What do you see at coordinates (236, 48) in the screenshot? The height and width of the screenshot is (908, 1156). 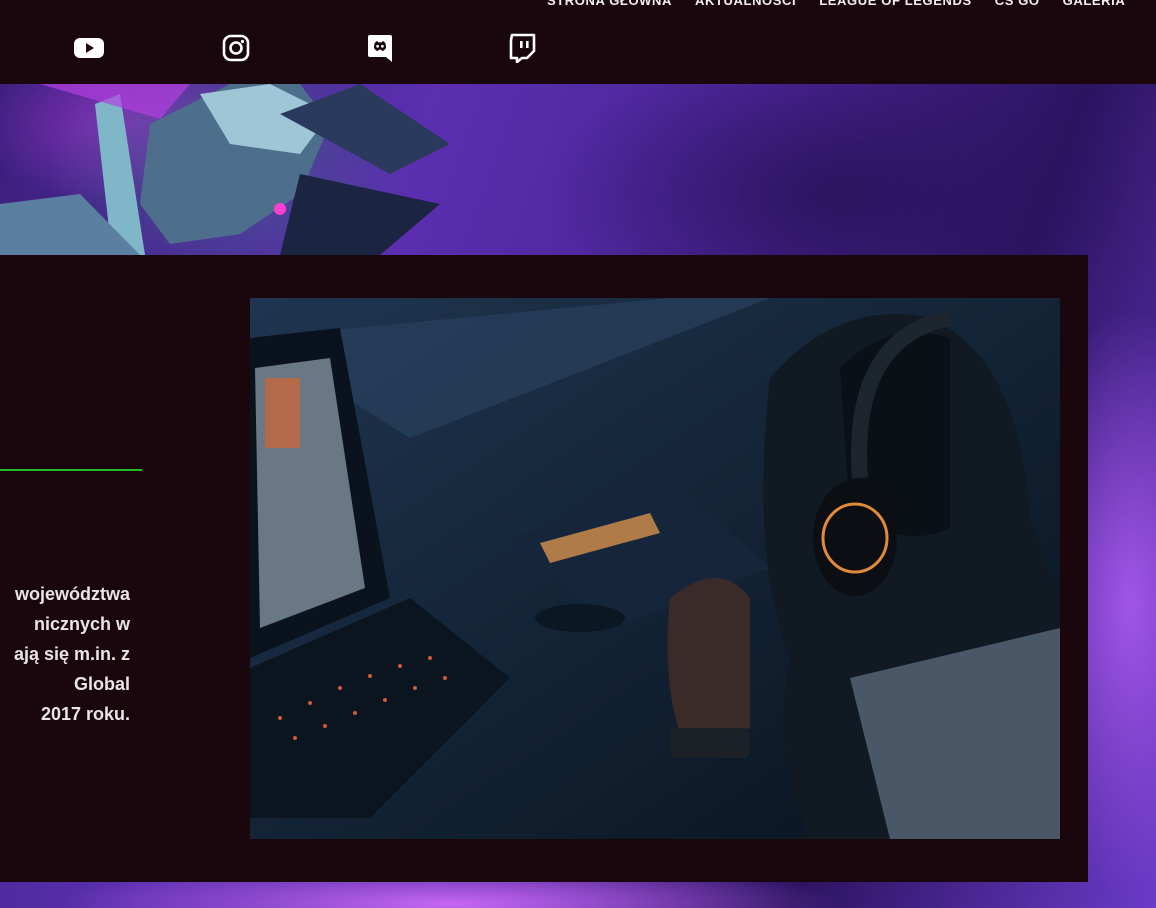 I see `instagram-icon` at bounding box center [236, 48].